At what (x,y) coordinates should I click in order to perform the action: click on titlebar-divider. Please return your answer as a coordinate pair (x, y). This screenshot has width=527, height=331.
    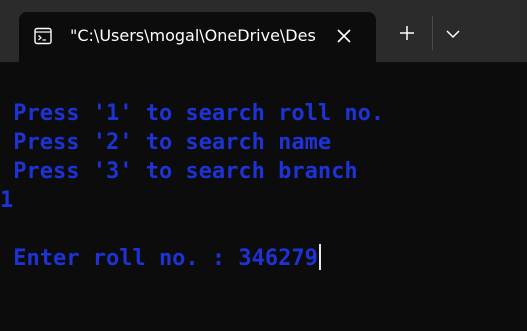
    Looking at the image, I should click on (432, 33).